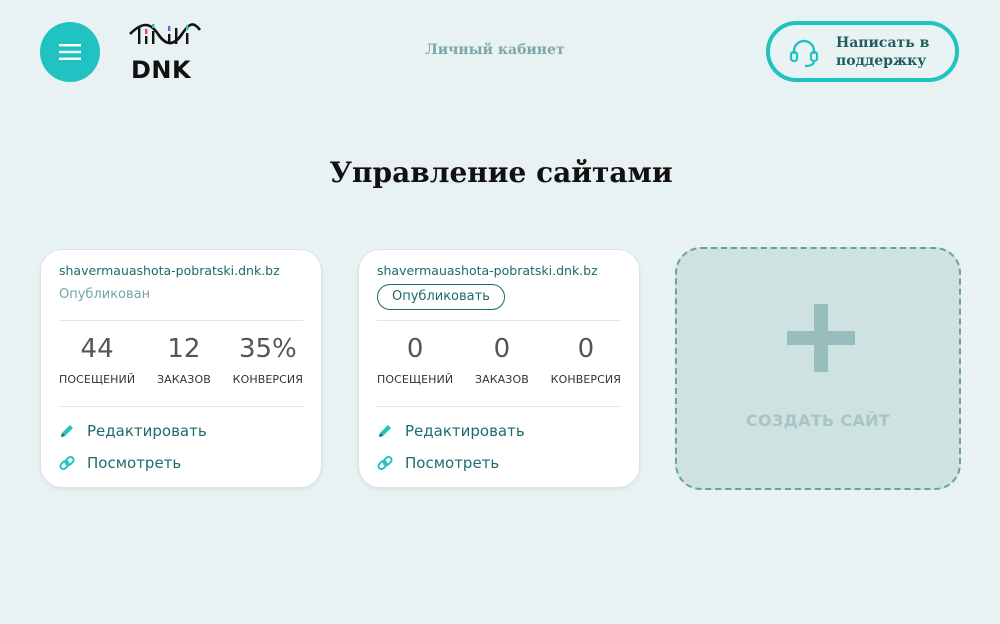 This screenshot has width=1000, height=624. I want to click on site-stats: 0 ПОСЕЩЕНИЙ 0 ЗАКАЗОВ 0 КОНВЕРСИЯ, so click(499, 360).